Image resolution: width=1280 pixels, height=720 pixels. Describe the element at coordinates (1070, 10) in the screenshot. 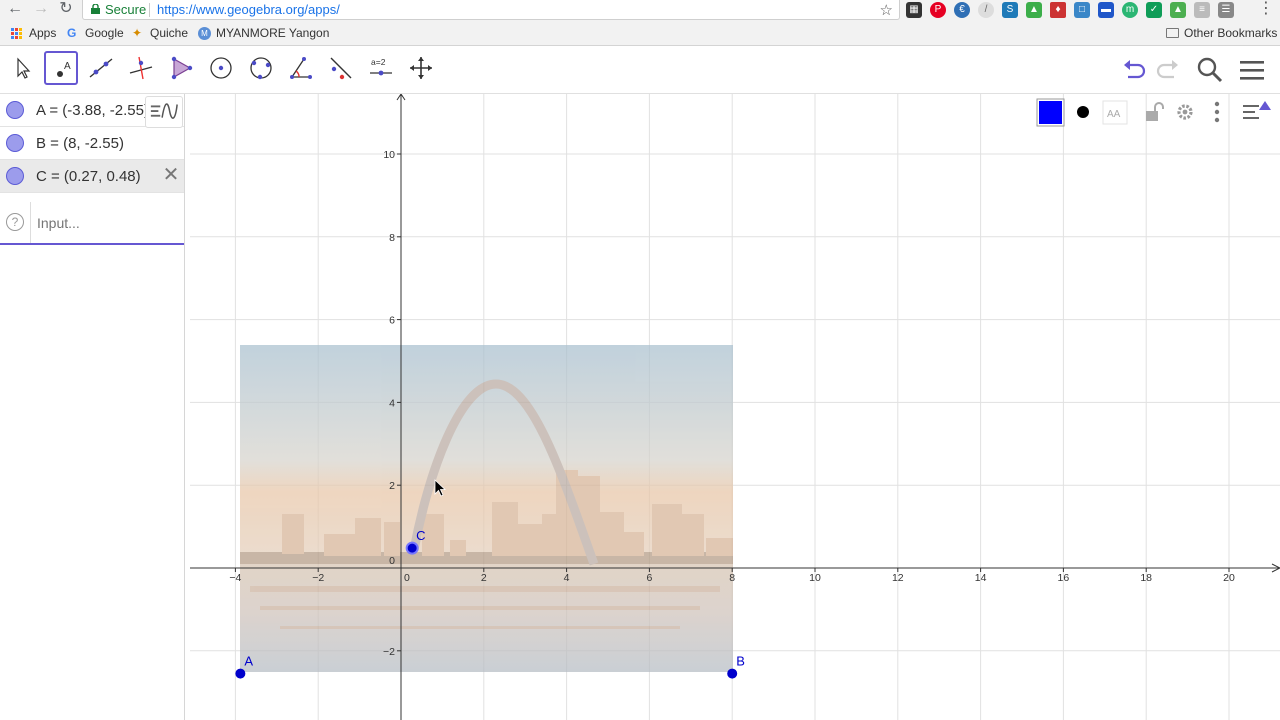

I see `extension-icons: ▦ P € / S ▲ ♦ □ ▬ m ✓ ▲ ≡ ☰` at that location.